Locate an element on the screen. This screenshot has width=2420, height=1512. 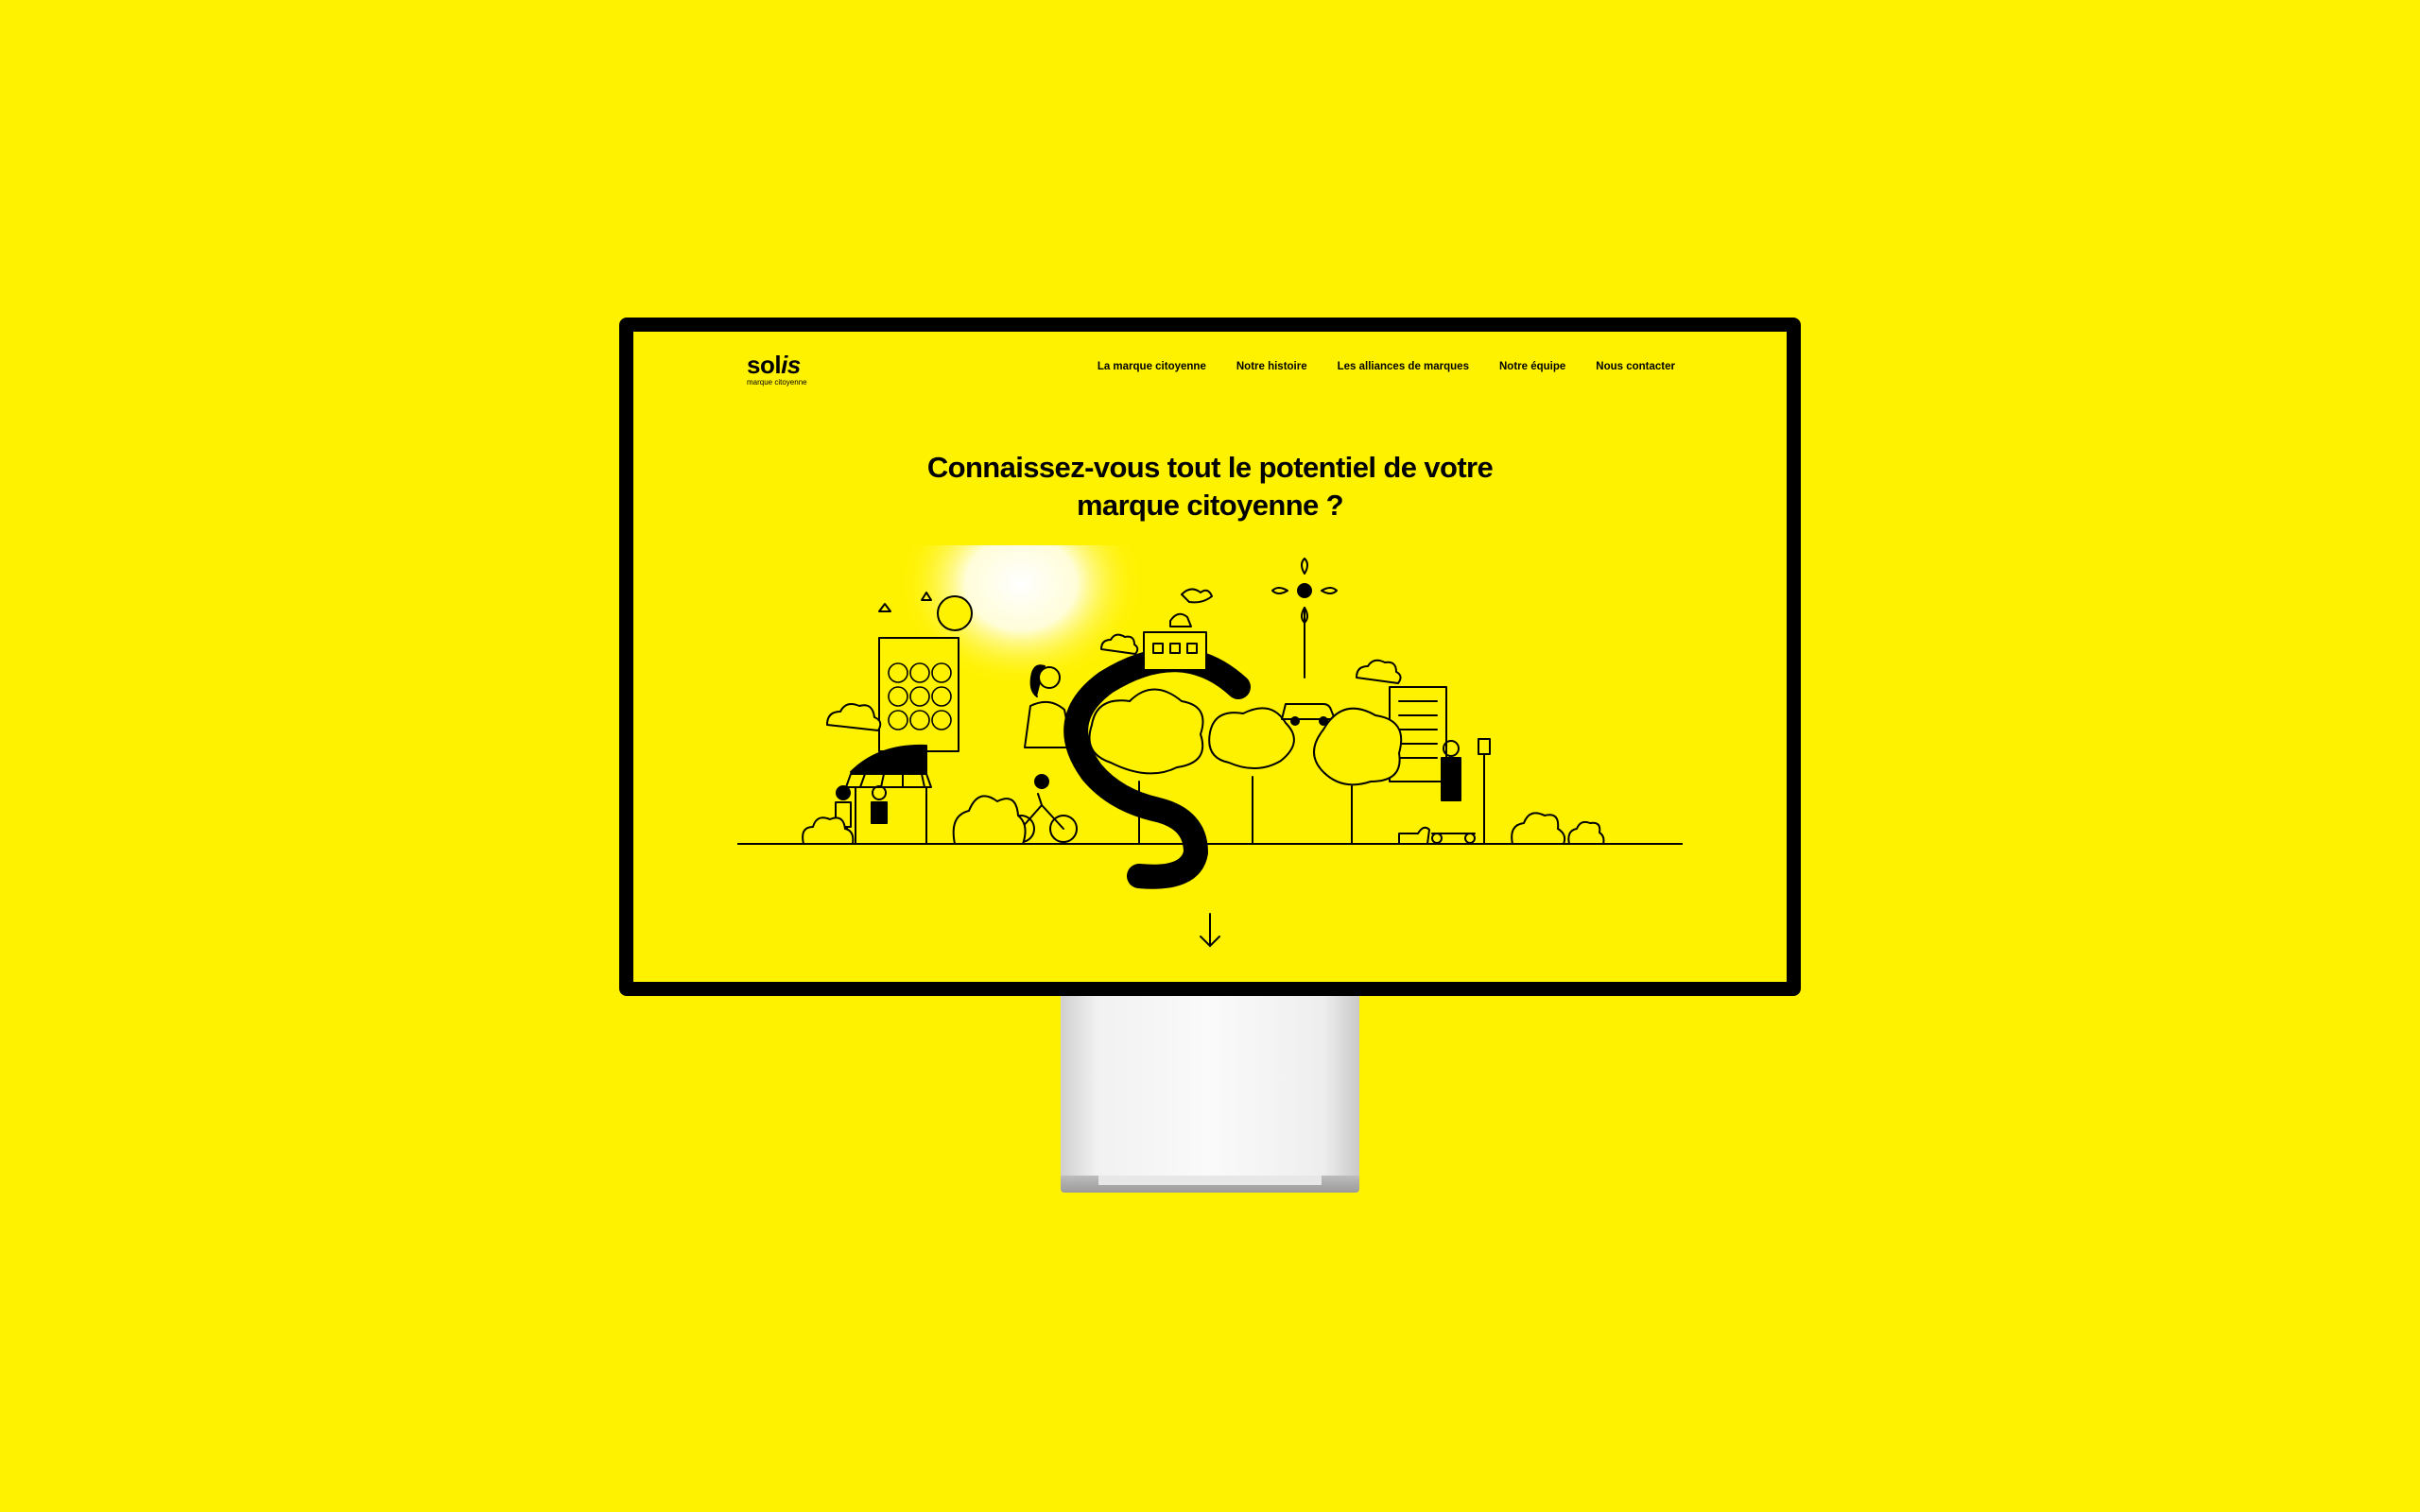
arrow-down-icon is located at coordinates (1210, 931).